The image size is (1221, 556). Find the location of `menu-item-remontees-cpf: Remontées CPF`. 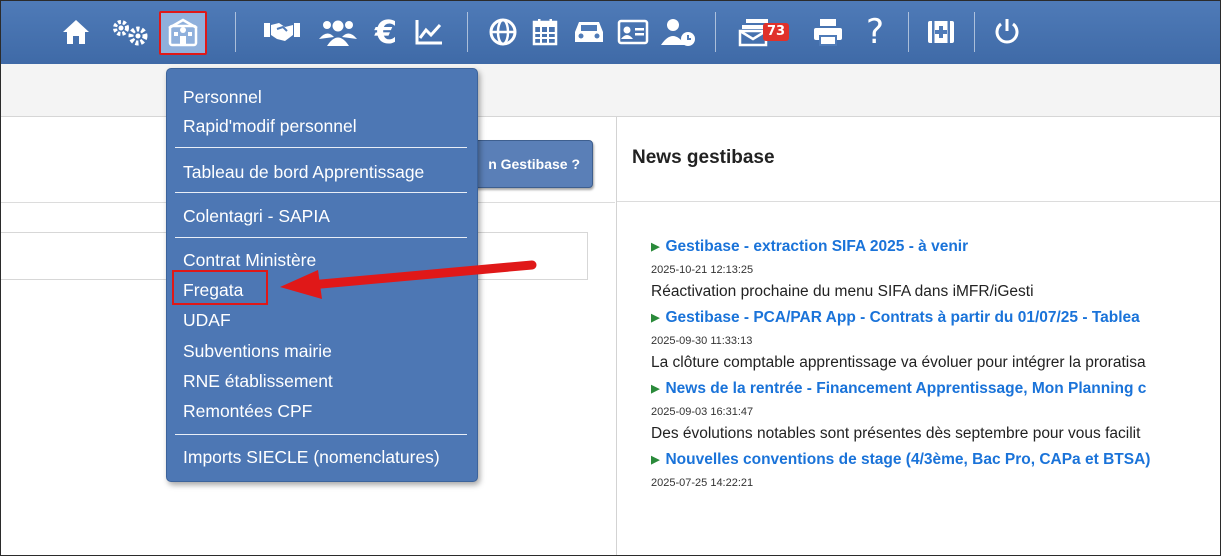

menu-item-remontees-cpf: Remontées CPF is located at coordinates (247, 411).